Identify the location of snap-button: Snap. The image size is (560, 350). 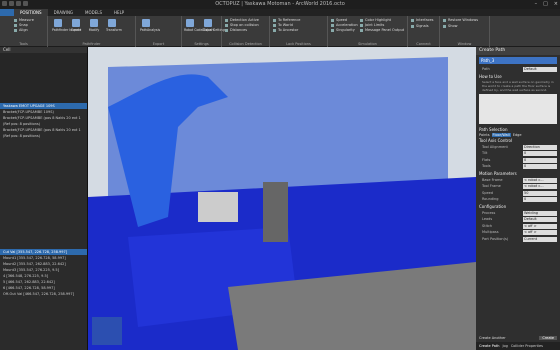
(21, 25).